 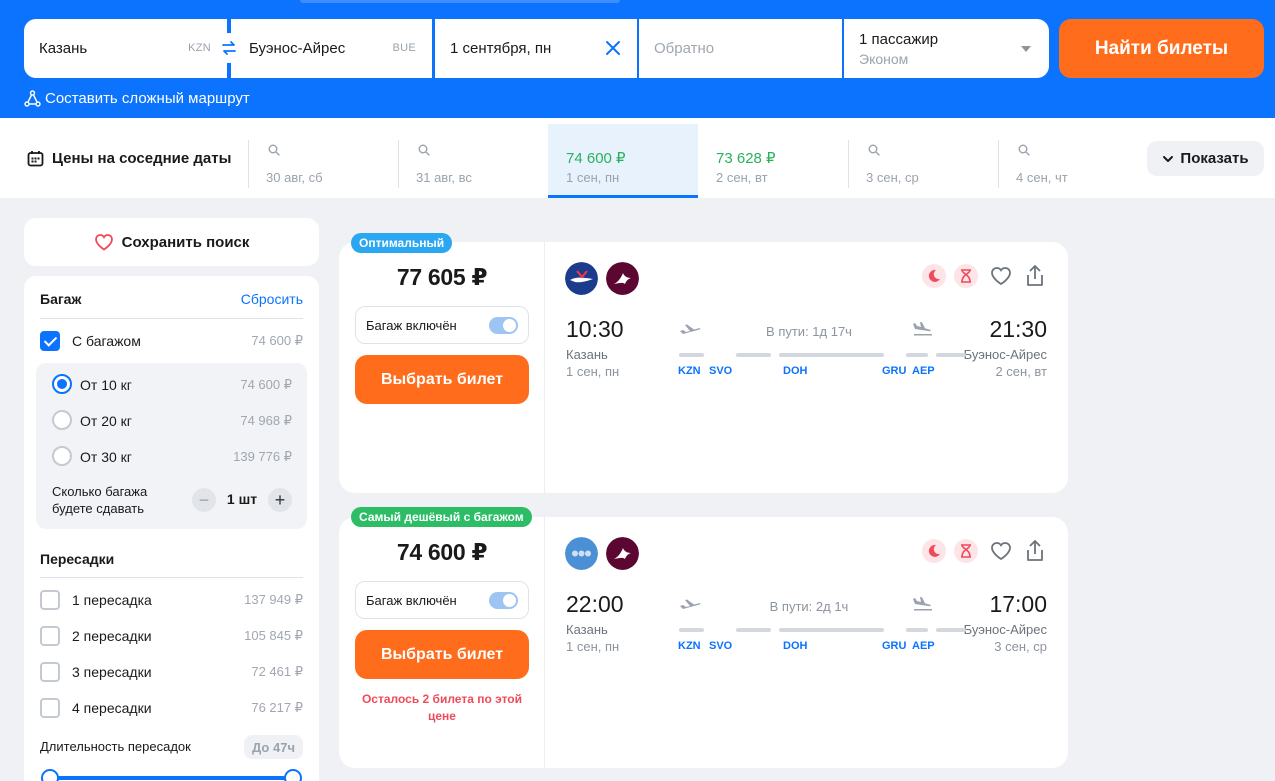 I want to click on nearby-date-label: 1 сен, пн, so click(x=593, y=177).